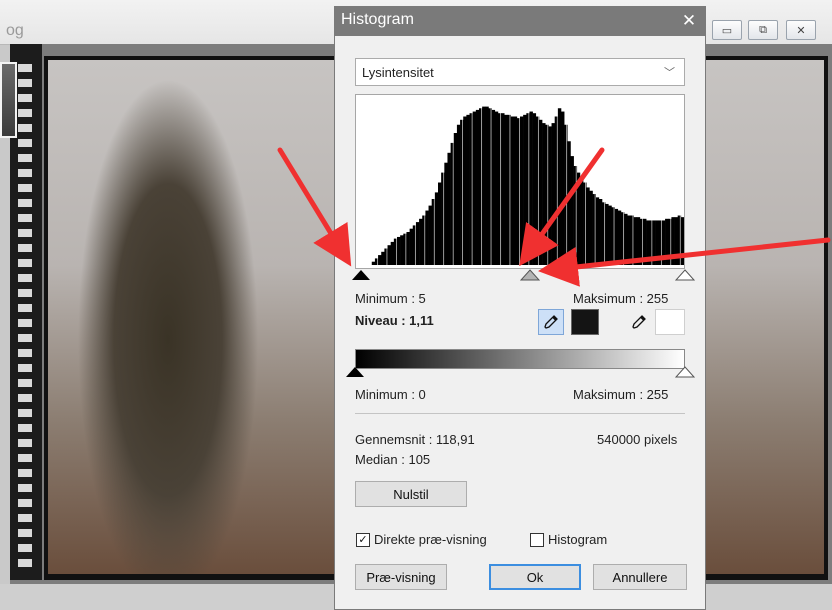  Describe the element at coordinates (637, 439) in the screenshot. I see `pixel-count-label: 540000 pixels` at that location.